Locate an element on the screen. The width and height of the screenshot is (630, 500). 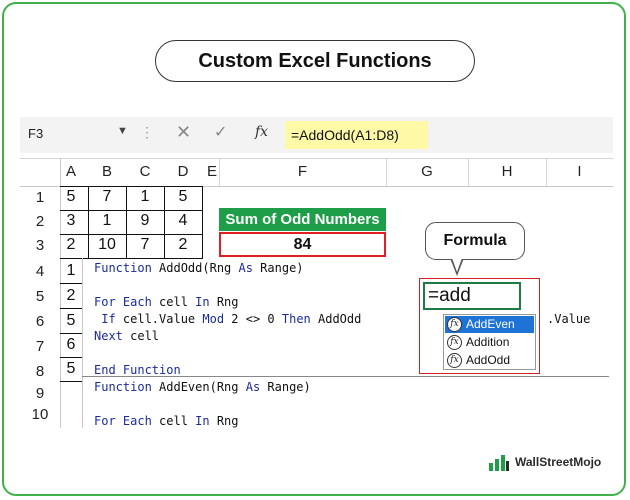
column-header-a: A is located at coordinates (71, 172).